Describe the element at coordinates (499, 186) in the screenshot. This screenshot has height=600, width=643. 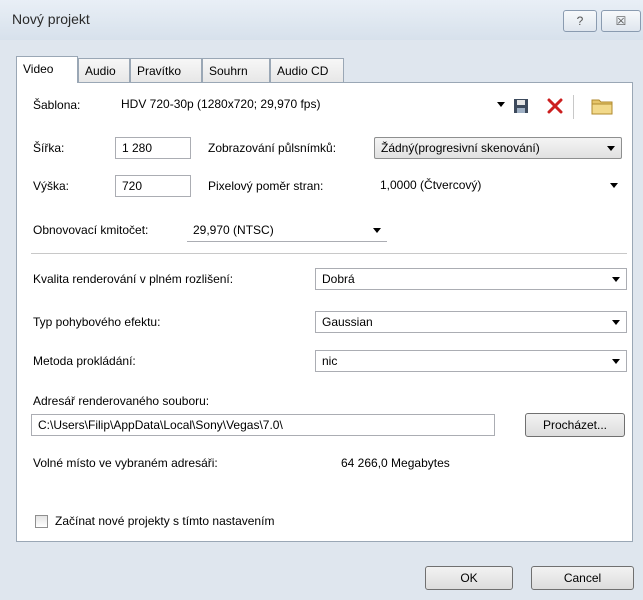
I see `pixel-aspect-select: 1,0000 (Čtvercový)` at that location.